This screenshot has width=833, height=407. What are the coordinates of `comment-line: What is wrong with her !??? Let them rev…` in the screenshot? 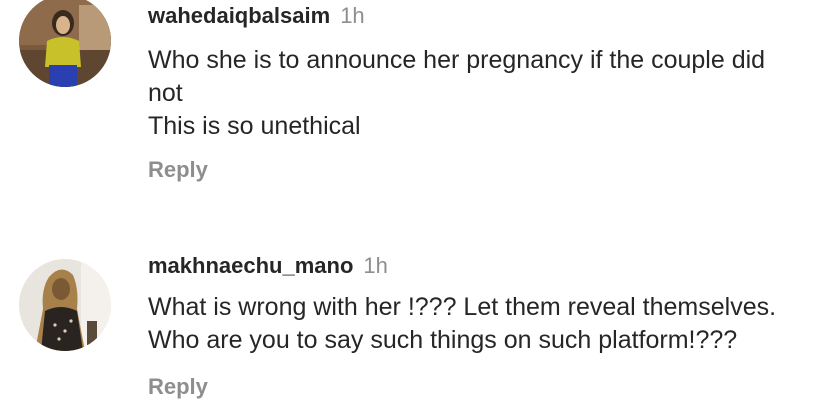 It's located at (462, 307).